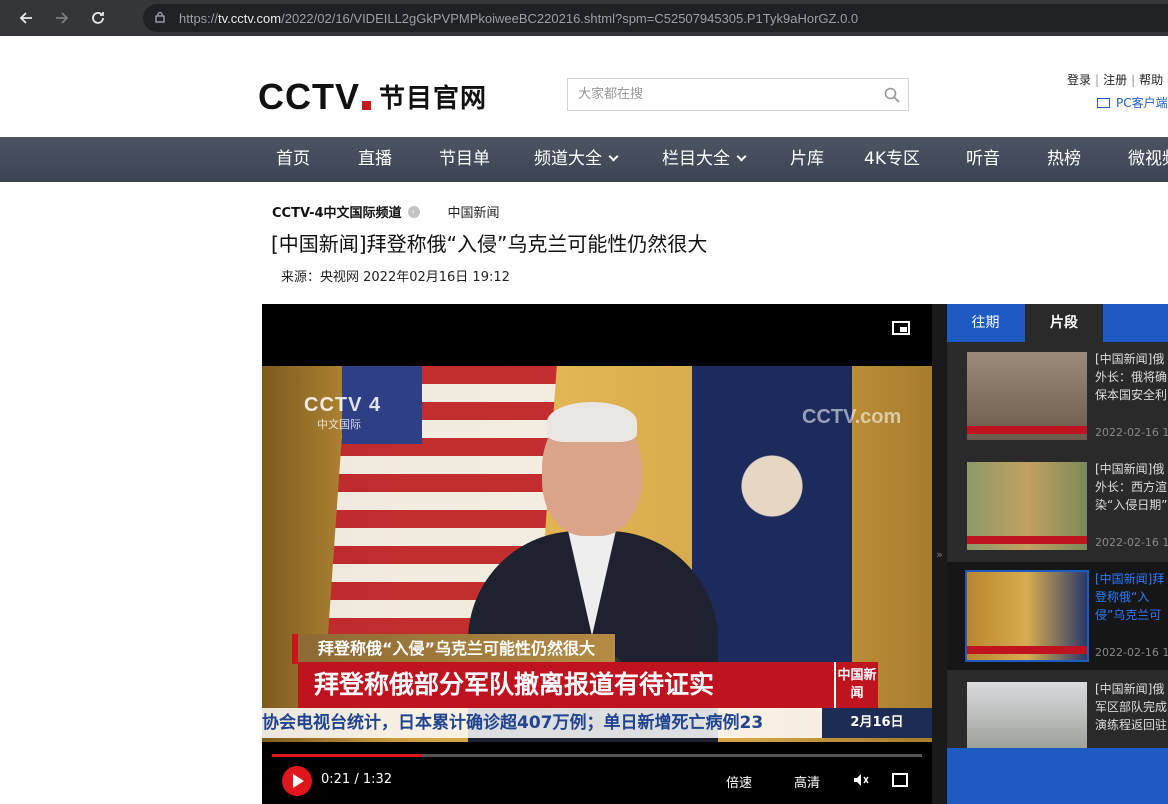  I want to click on progress-fill, so click(347, 755).